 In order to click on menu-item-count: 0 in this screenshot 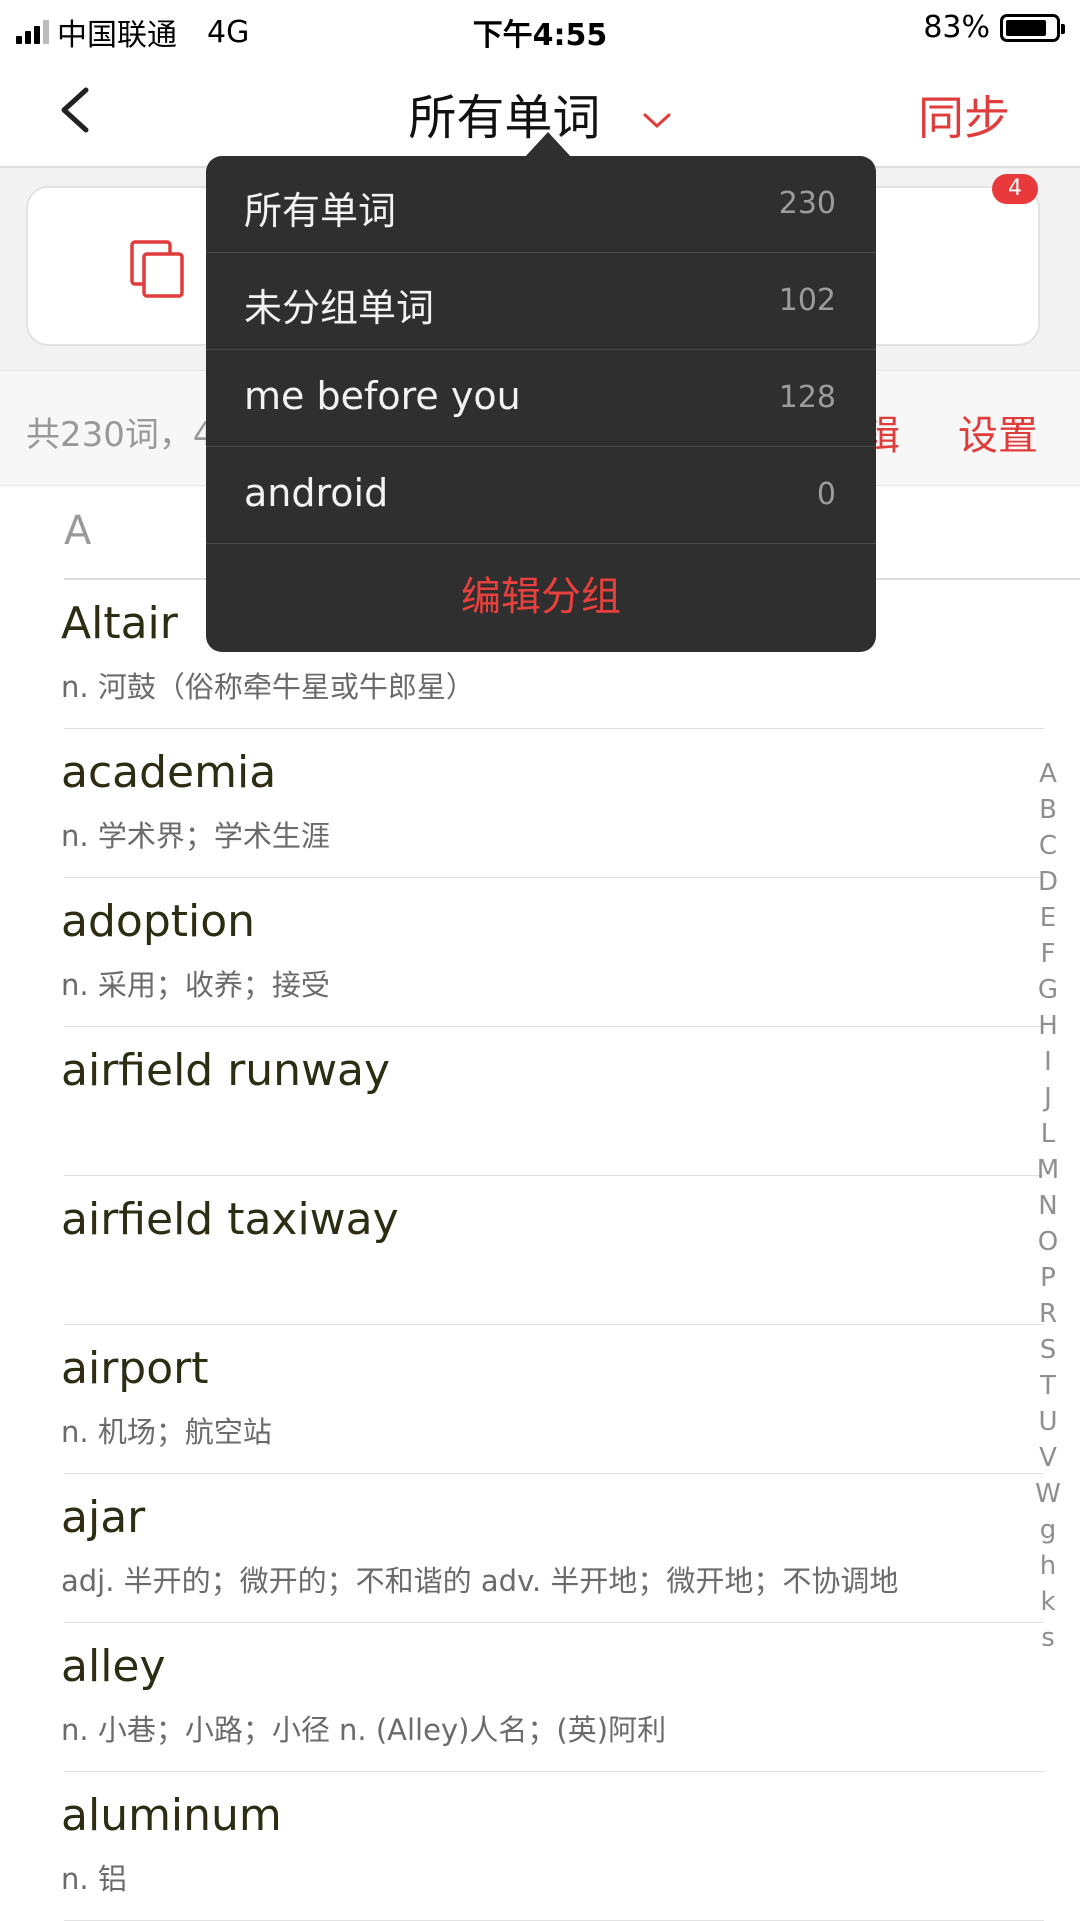, I will do `click(826, 494)`.